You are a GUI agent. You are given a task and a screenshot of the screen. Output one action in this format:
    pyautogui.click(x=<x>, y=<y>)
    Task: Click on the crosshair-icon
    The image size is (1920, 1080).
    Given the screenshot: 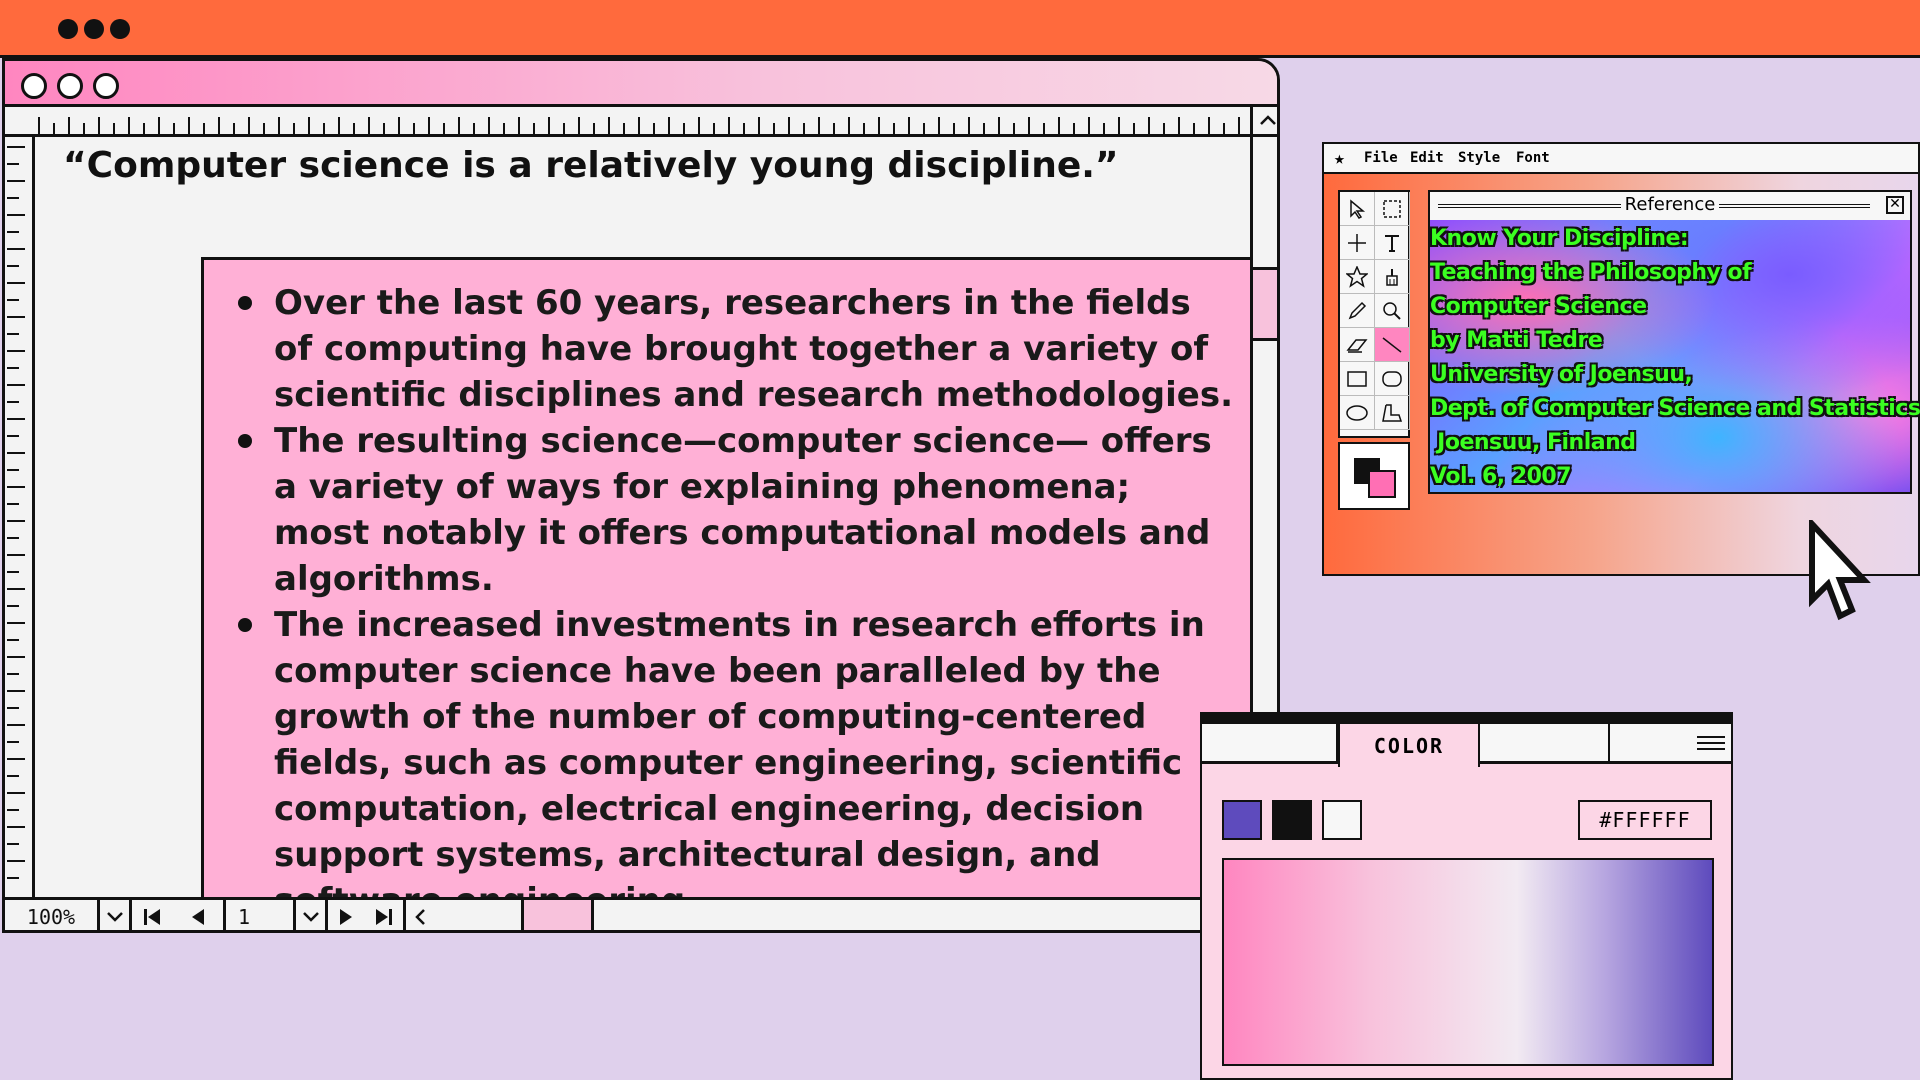 What is the action you would take?
    pyautogui.click(x=1357, y=242)
    